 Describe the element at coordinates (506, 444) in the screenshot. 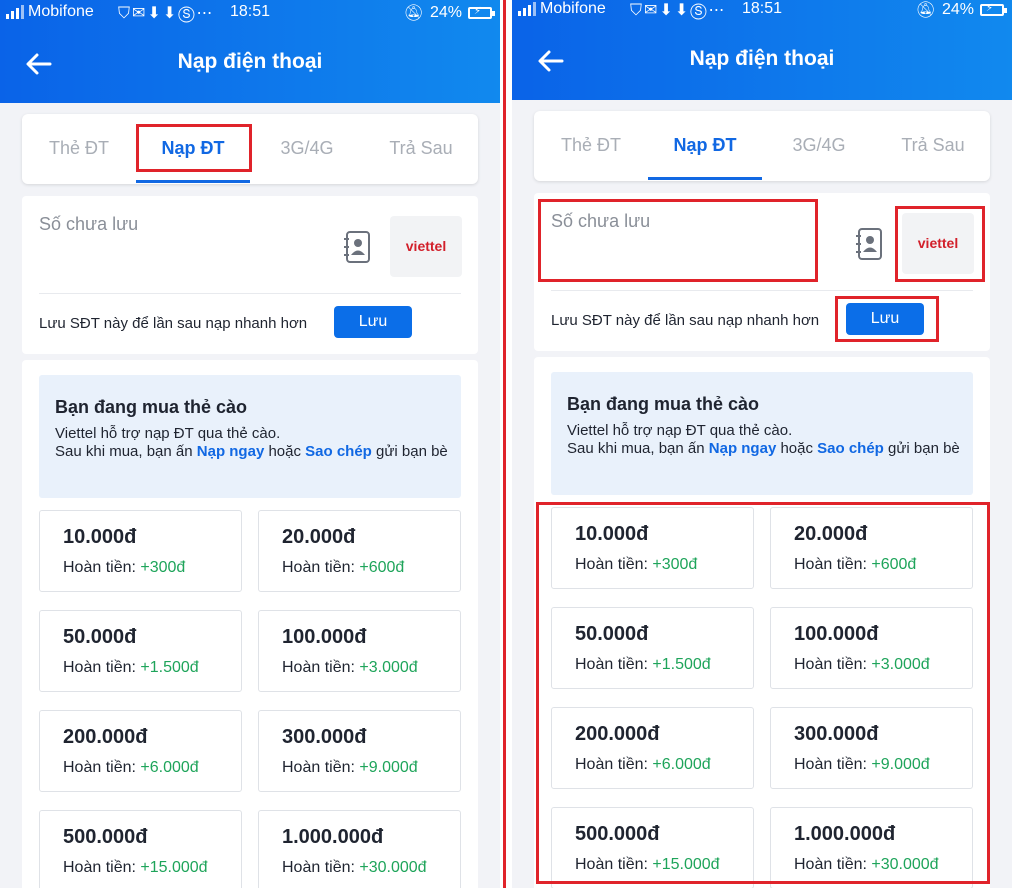

I see `panel-divider` at that location.